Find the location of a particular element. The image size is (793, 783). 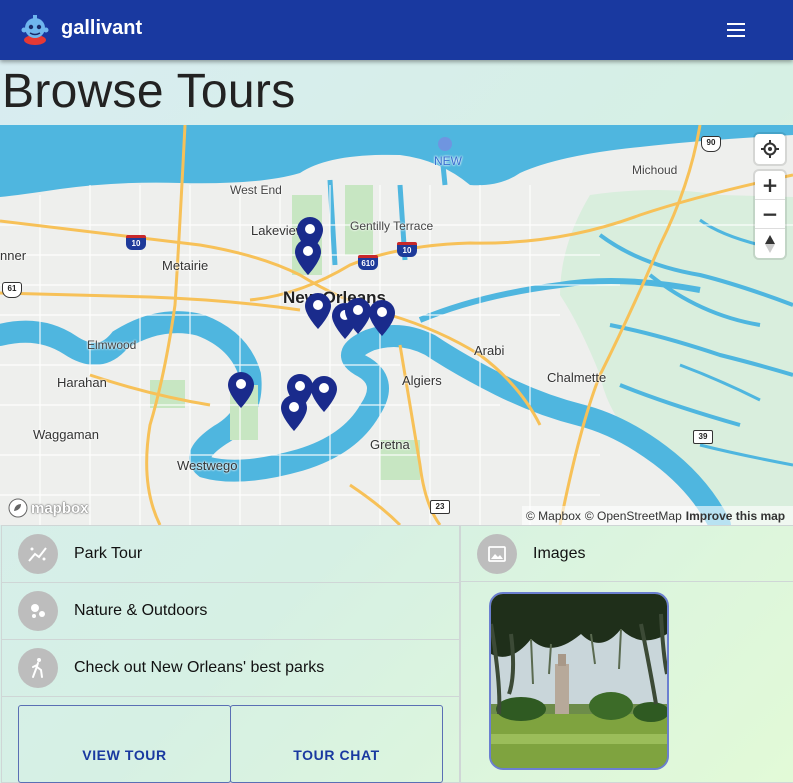

highway-shield-la23: 23 is located at coordinates (440, 507).